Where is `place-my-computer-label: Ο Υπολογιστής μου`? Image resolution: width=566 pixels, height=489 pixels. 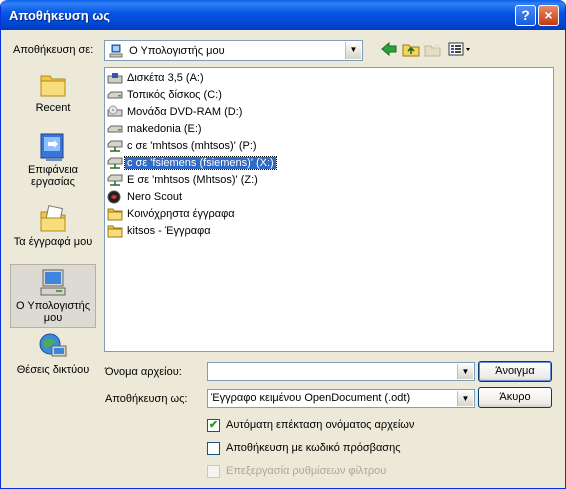
place-my-computer-label: Ο Υπολογιστής μου is located at coordinates (53, 312).